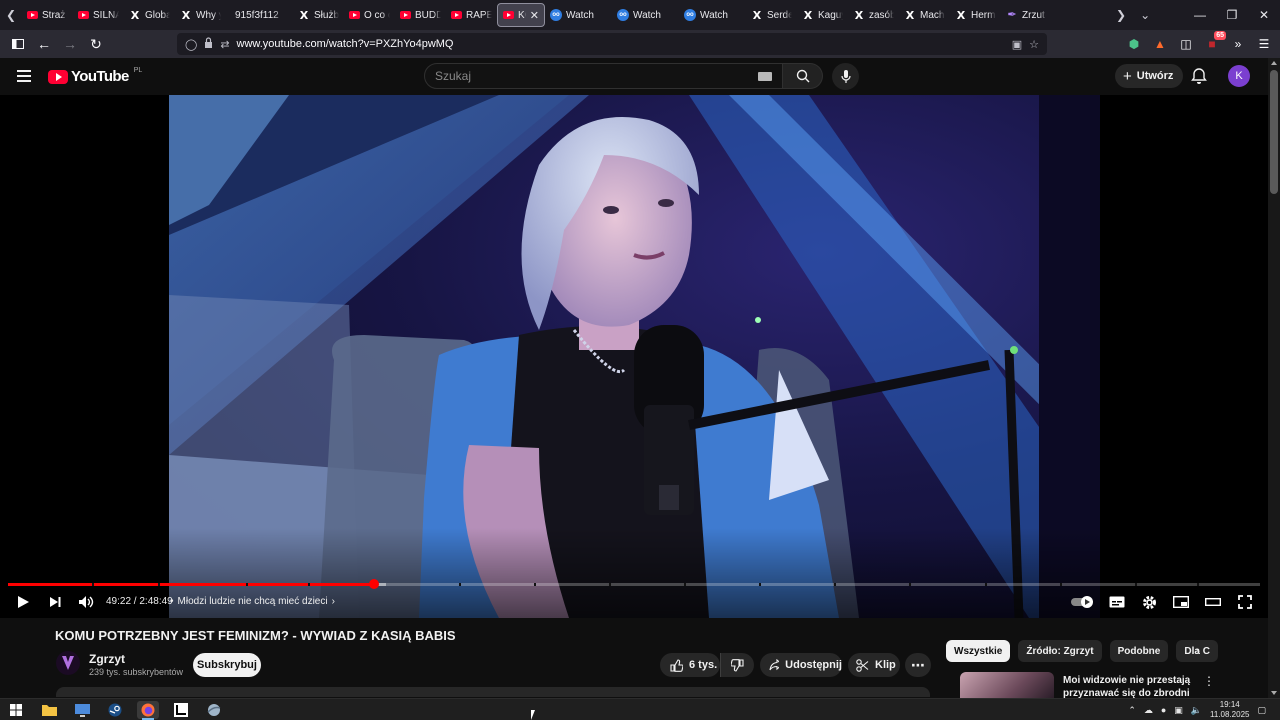 Image resolution: width=1280 pixels, height=720 pixels. What do you see at coordinates (1145, 15) in the screenshot?
I see `list-all-tabs-button: ⌄` at bounding box center [1145, 15].